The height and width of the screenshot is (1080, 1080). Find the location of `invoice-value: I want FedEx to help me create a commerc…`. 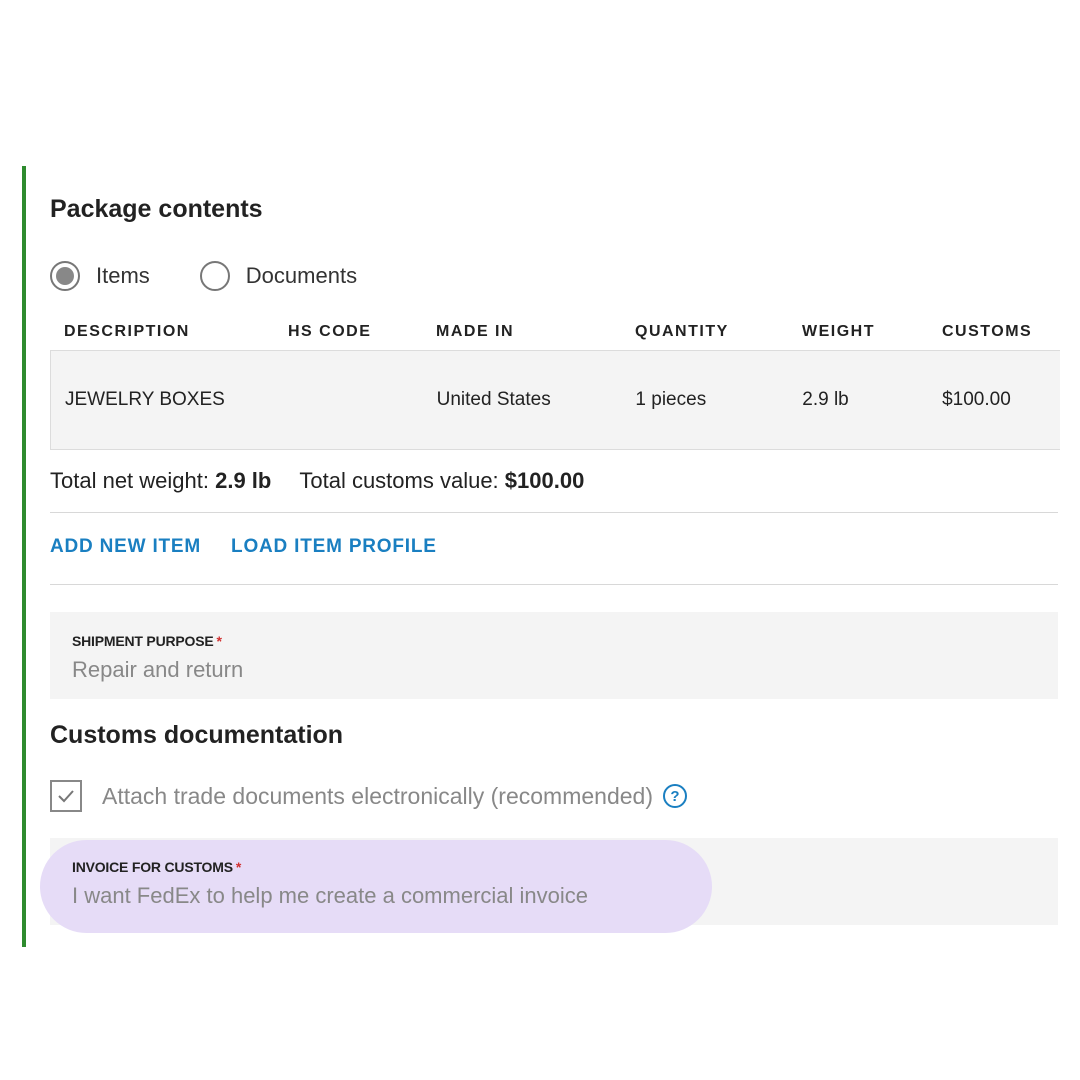

invoice-value: I want FedEx to help me create a commerc… is located at coordinates (330, 895).